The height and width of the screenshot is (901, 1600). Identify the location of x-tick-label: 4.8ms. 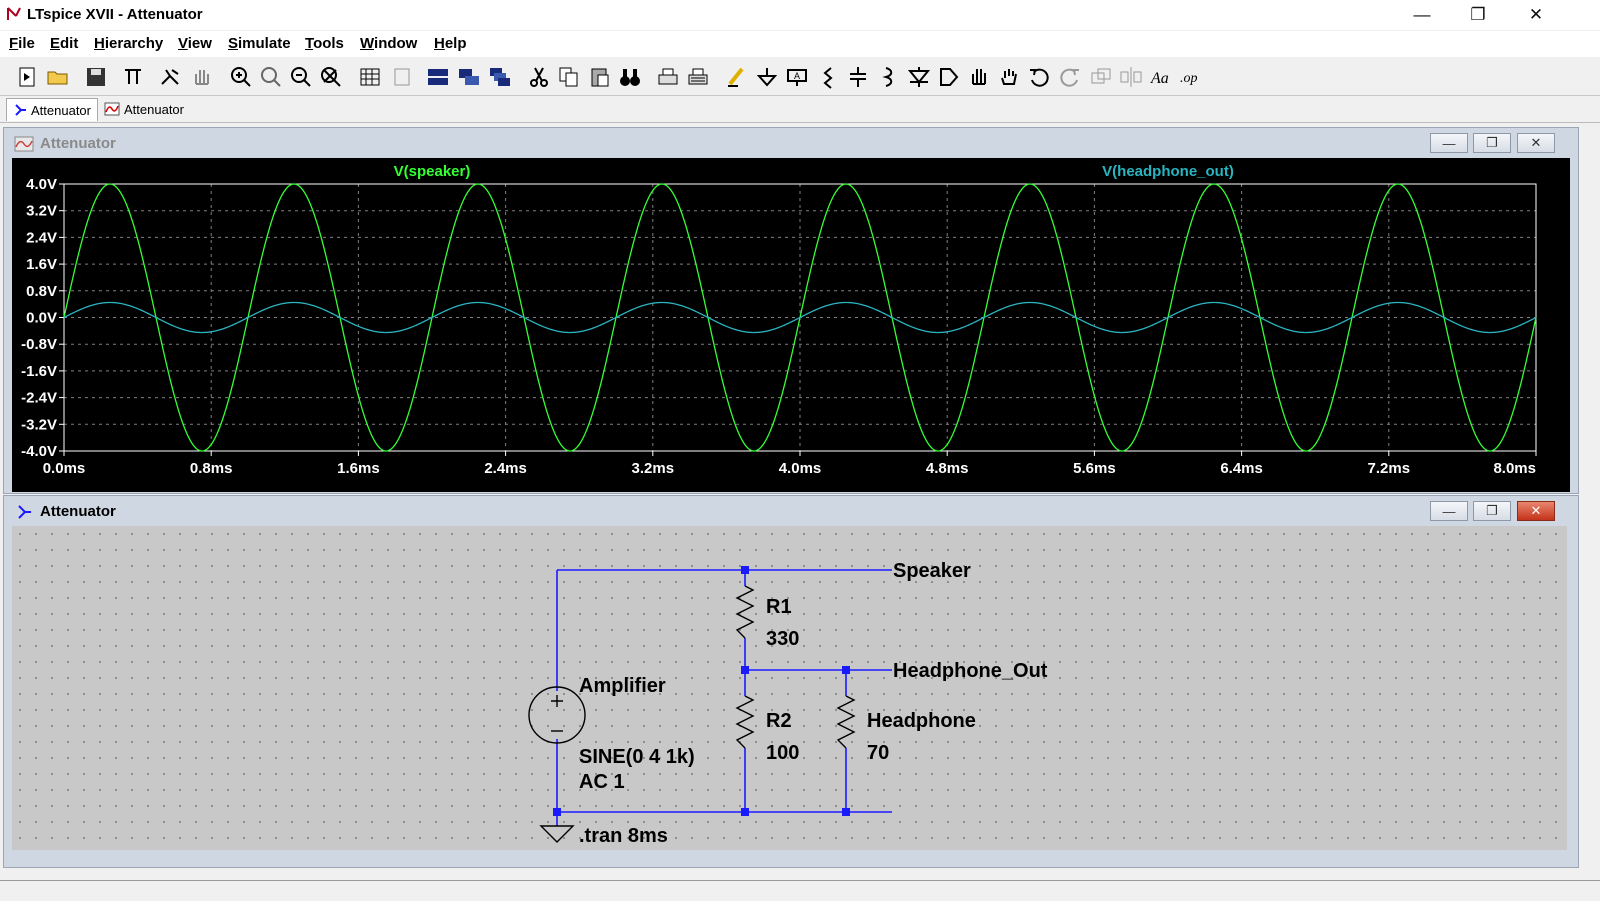
(947, 468).